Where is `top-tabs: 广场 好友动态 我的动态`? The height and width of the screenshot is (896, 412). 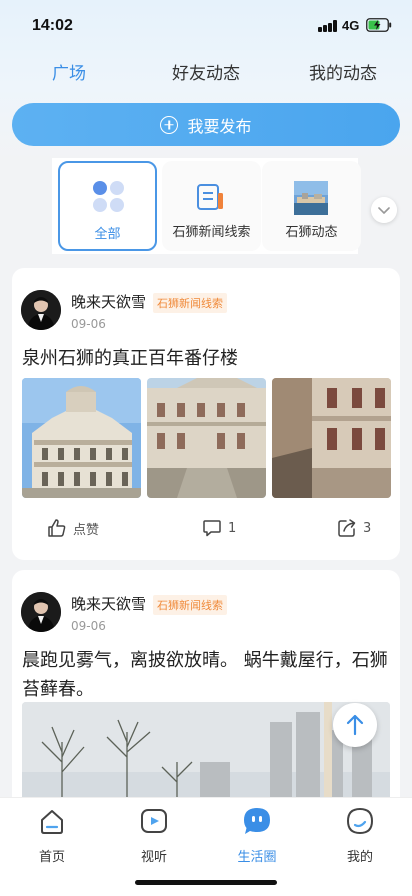
top-tabs: 广场 好友动态 我的动态 is located at coordinates (206, 74).